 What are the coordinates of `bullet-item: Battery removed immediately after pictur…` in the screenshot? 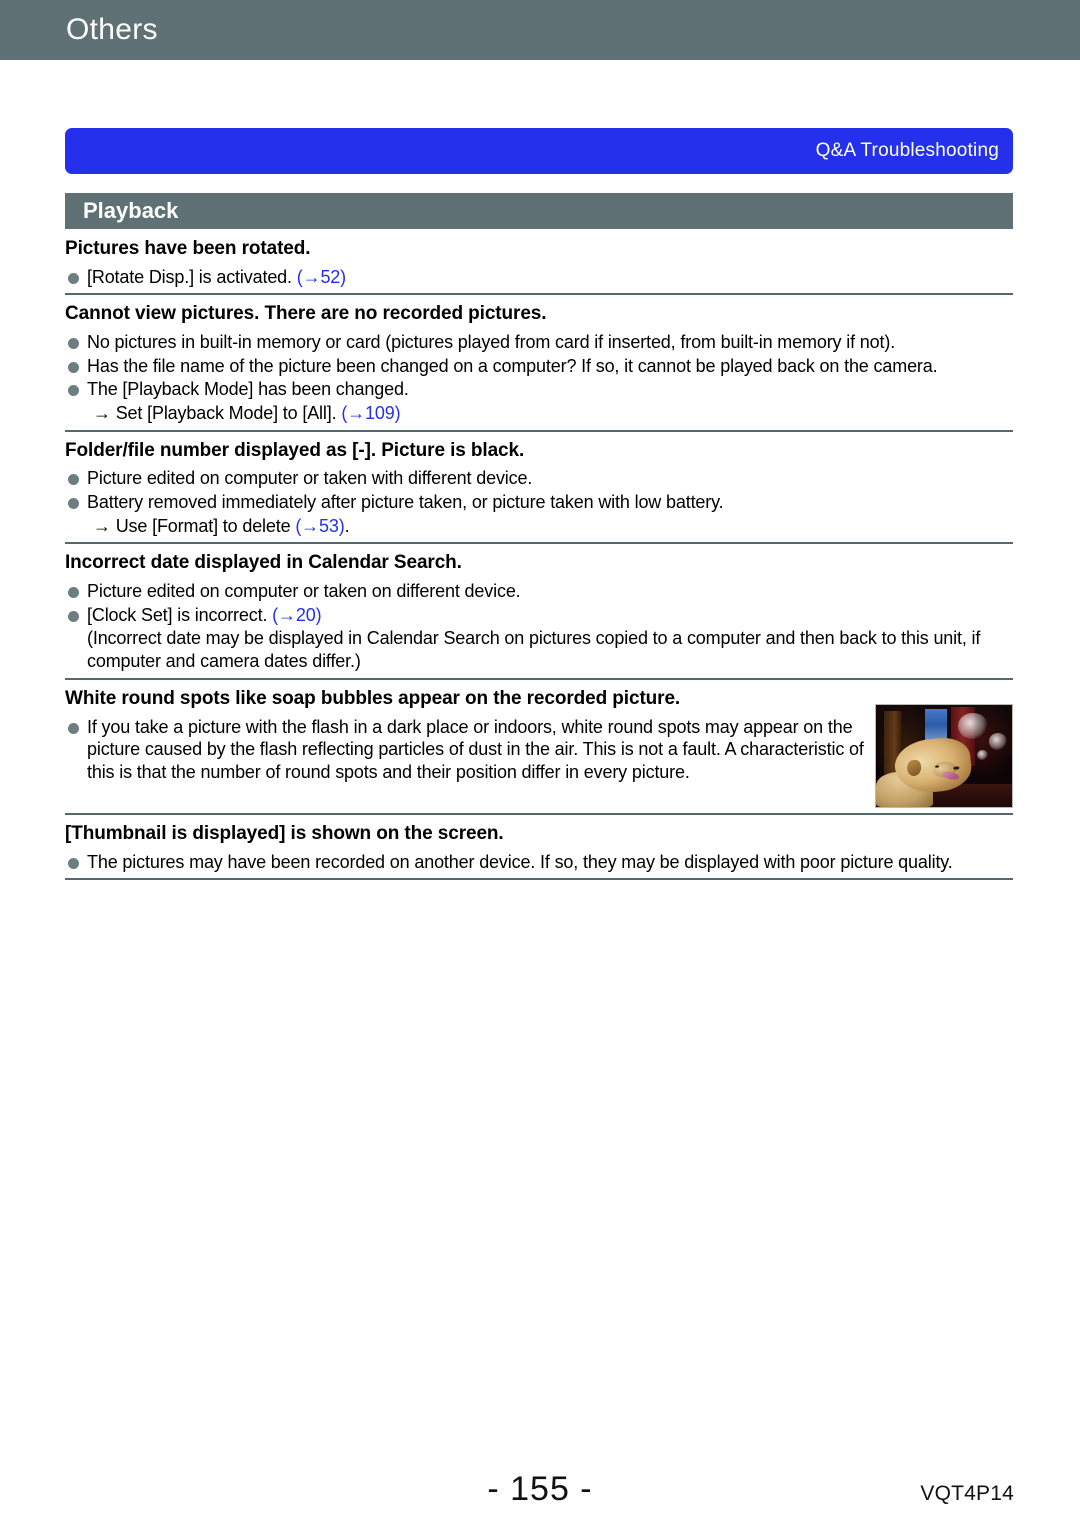 It's located at (539, 502).